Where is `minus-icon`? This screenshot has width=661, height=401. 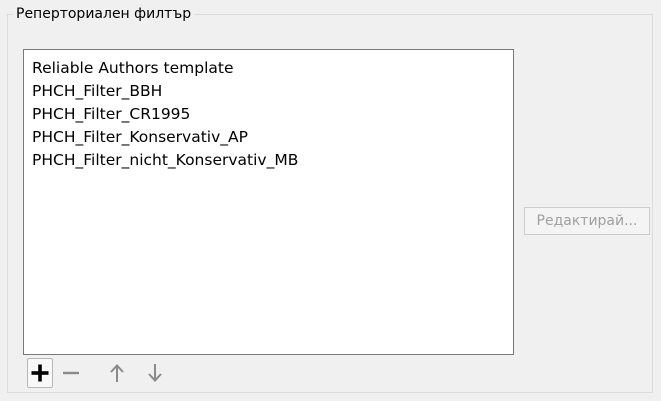
minus-icon is located at coordinates (71, 373).